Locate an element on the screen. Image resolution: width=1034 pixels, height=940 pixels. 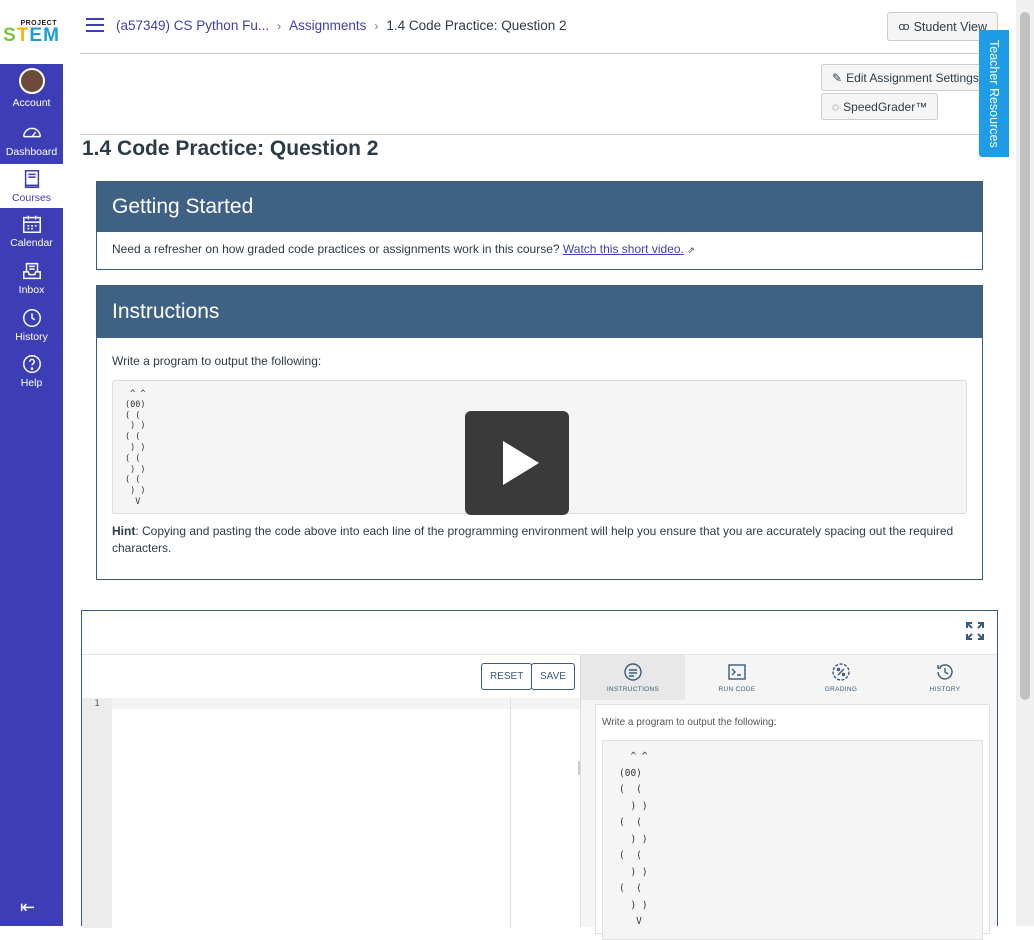
tab-history-label: HISTORY is located at coordinates (945, 689).